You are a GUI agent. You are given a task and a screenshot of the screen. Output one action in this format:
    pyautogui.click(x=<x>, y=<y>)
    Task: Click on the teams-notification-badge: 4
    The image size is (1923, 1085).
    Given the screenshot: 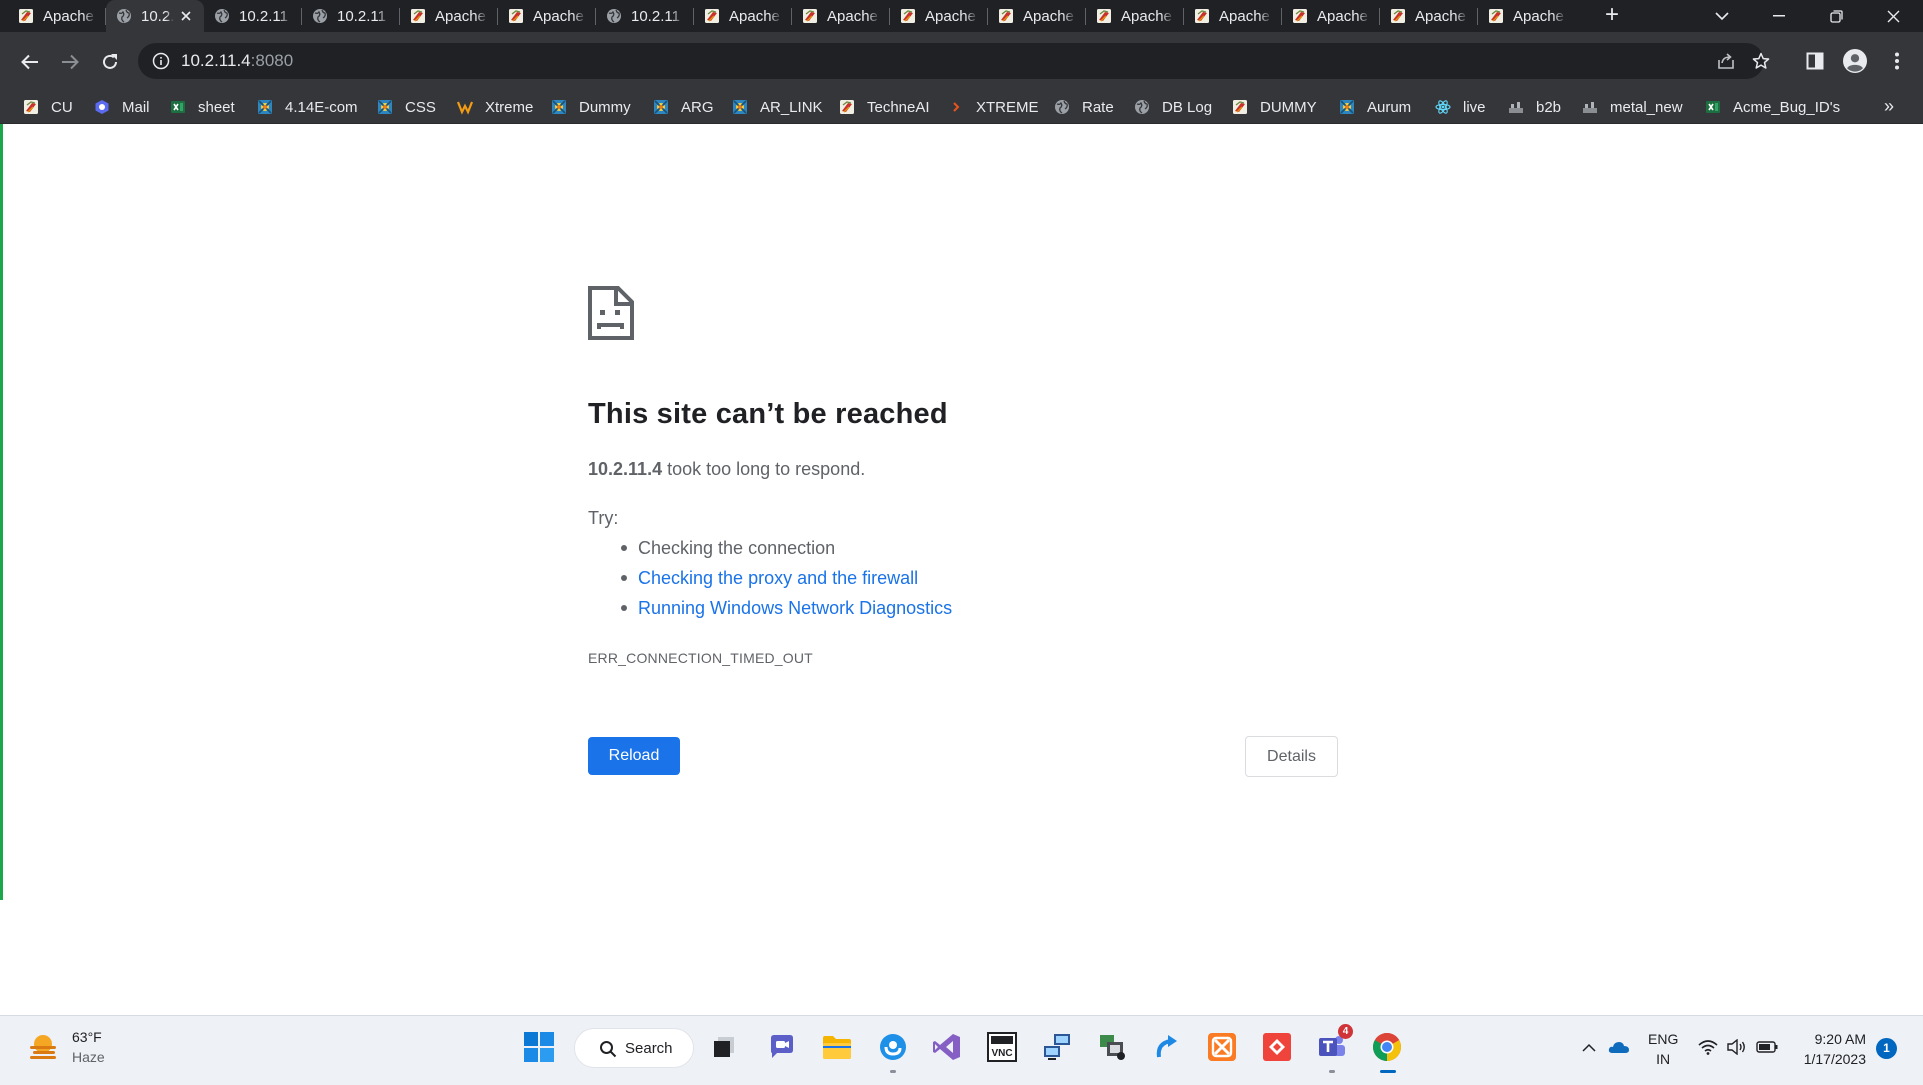 What is the action you would take?
    pyautogui.click(x=1345, y=1031)
    